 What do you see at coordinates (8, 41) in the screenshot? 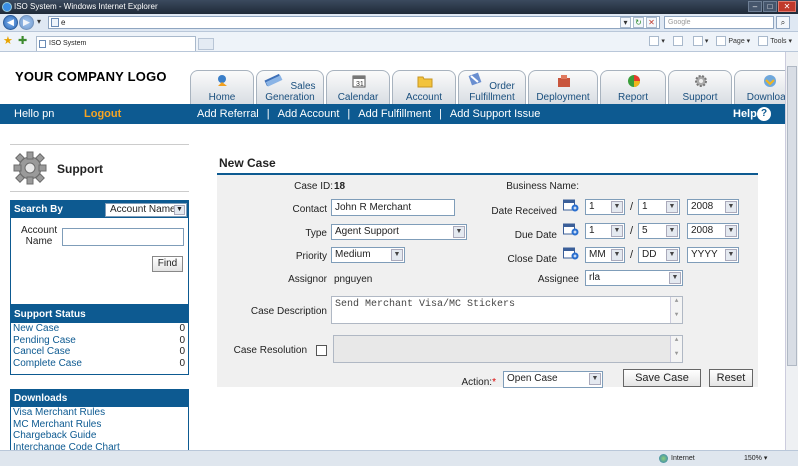
I see `favorites-star-icon: ★` at bounding box center [8, 41].